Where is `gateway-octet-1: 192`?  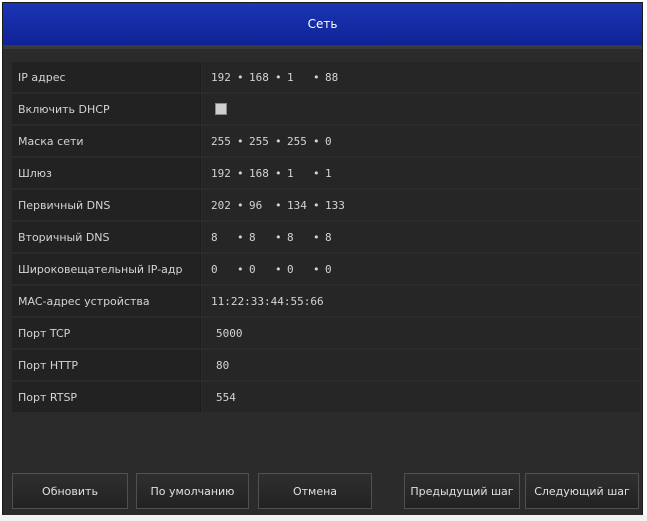
gateway-octet-1: 192 is located at coordinates (224, 173).